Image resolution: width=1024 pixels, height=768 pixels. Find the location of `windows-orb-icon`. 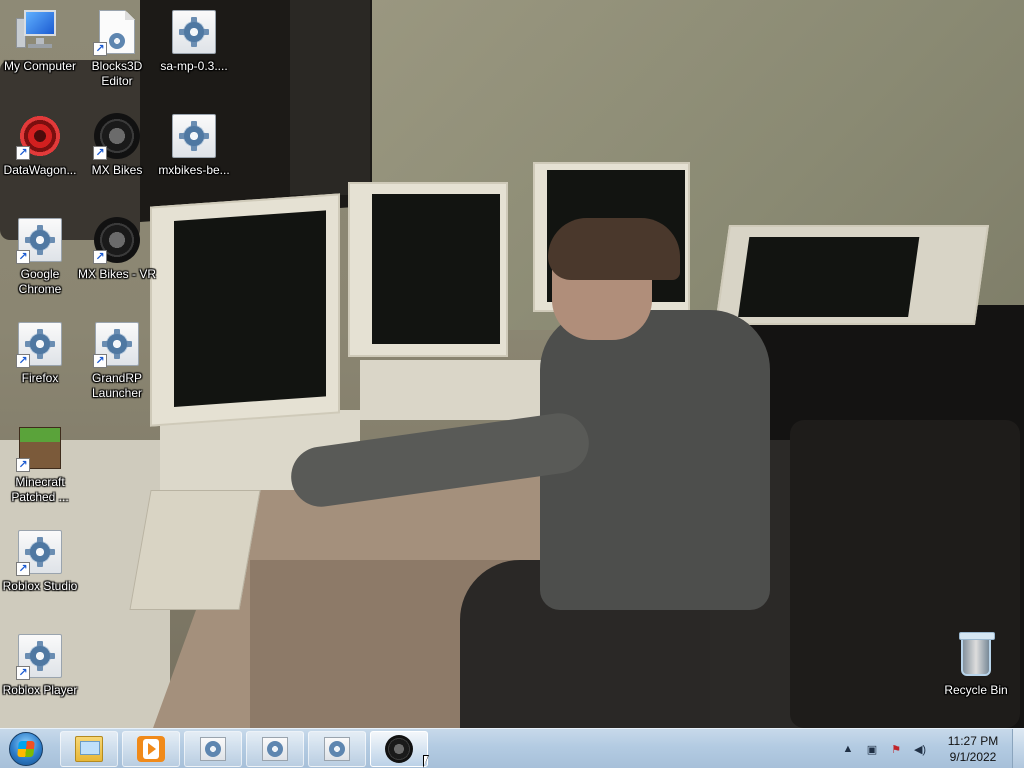

windows-orb-icon is located at coordinates (26, 749).